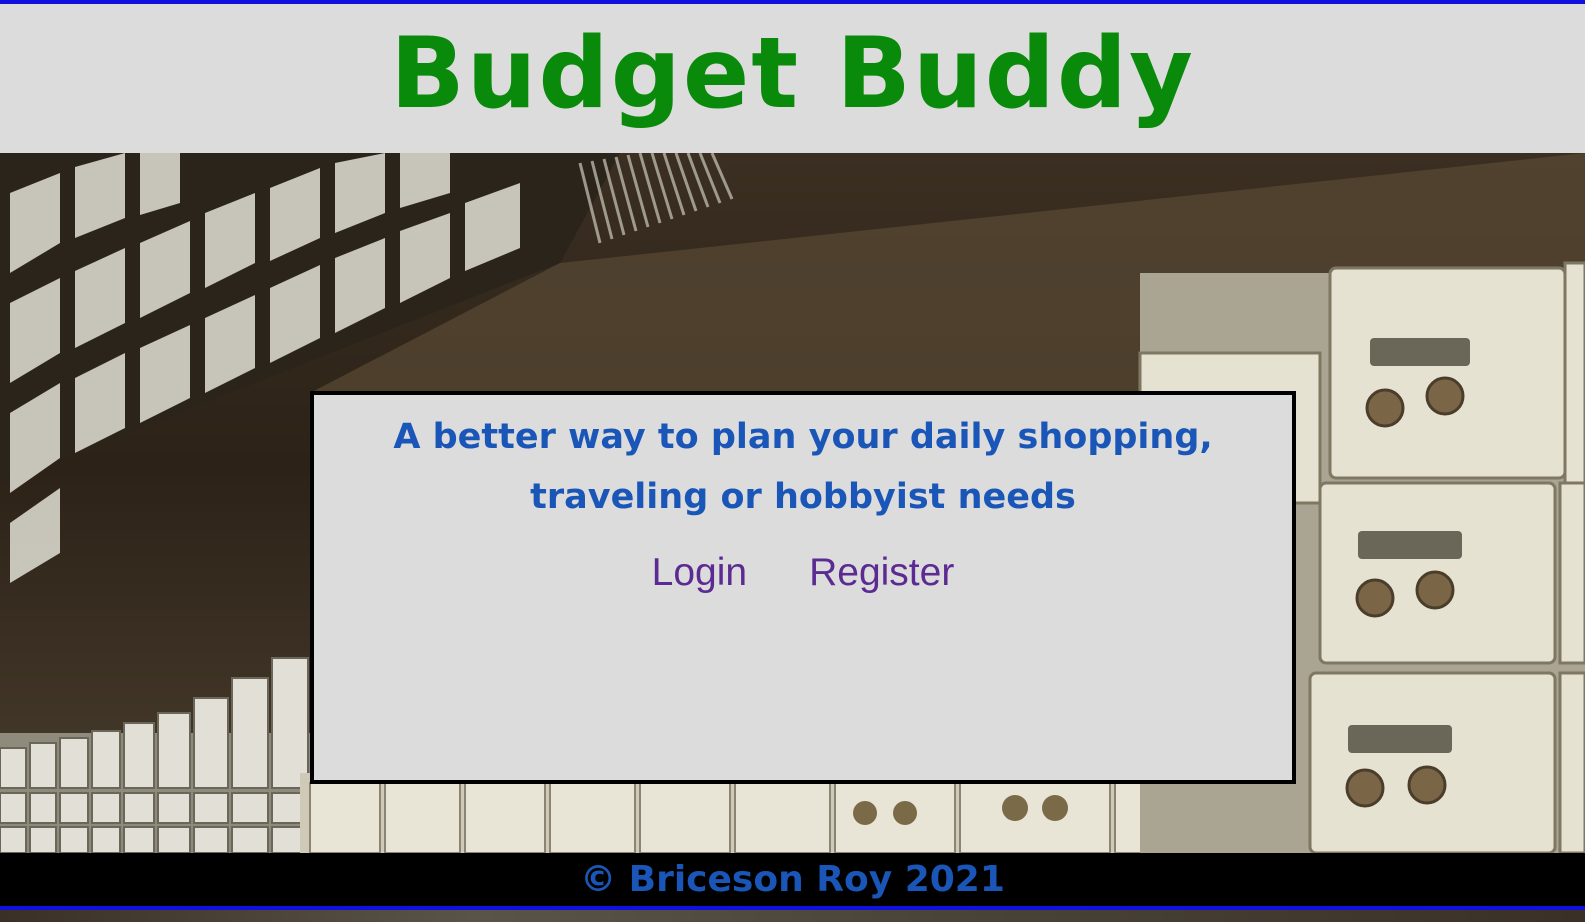 This screenshot has width=1585, height=922. I want to click on site-title: Budget Buddy, so click(792, 73).